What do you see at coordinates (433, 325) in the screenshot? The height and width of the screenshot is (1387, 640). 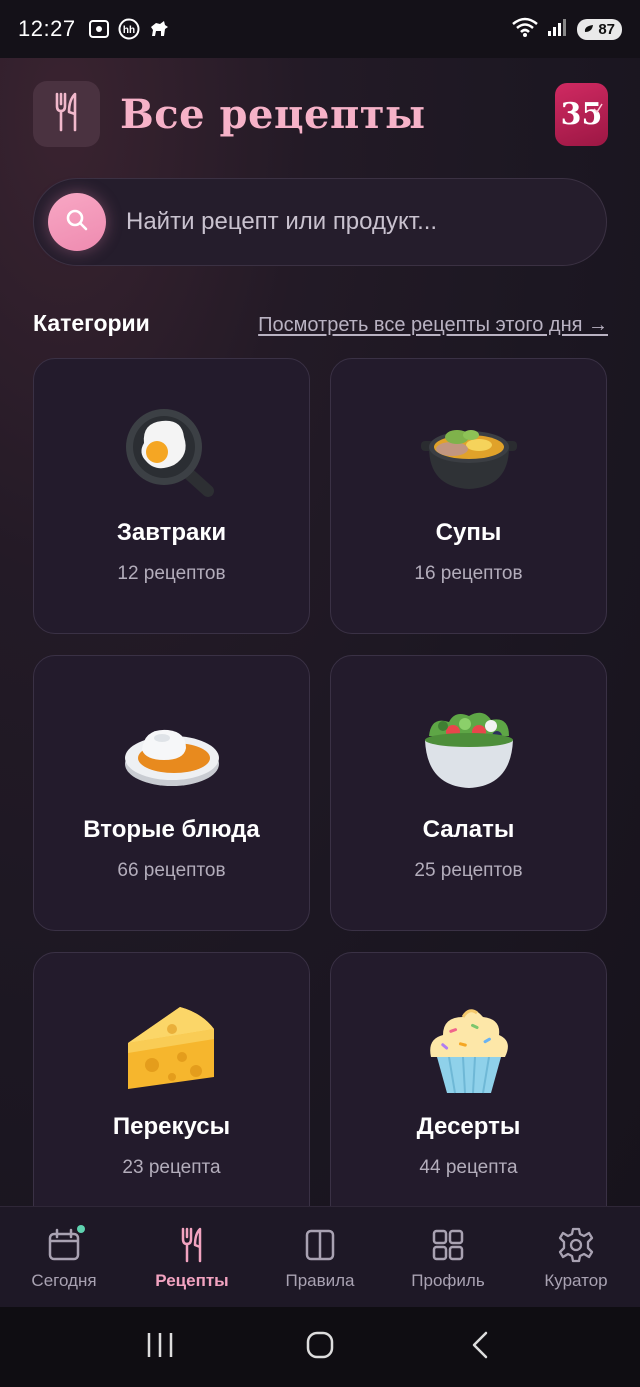 I see `view-all-recipes-link: Посмотреть все рецепты этого дня →` at bounding box center [433, 325].